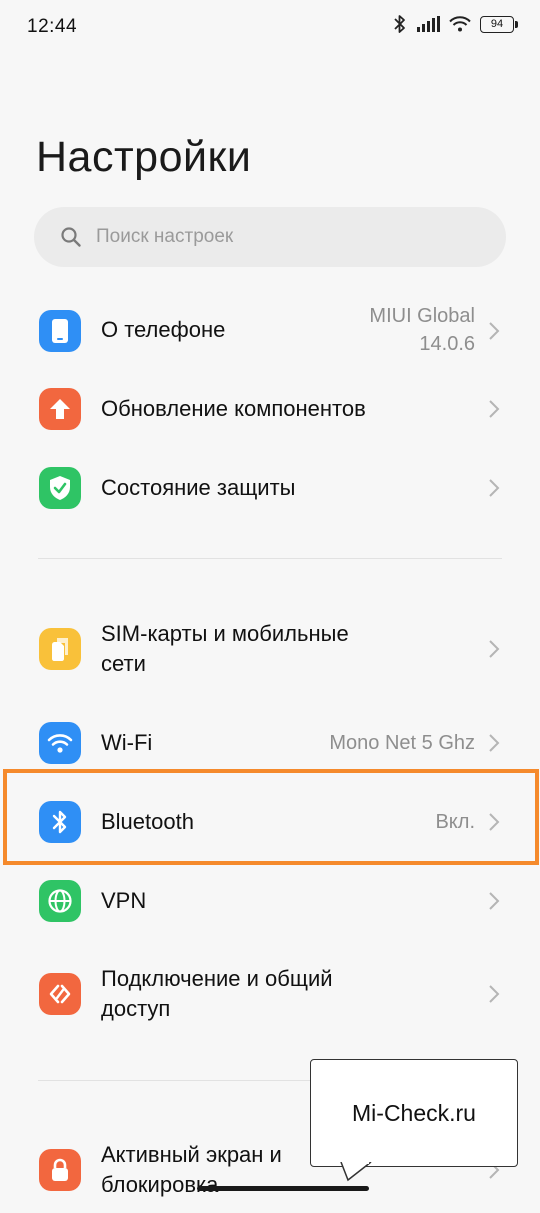  I want to click on lock-icon, so click(60, 1170).